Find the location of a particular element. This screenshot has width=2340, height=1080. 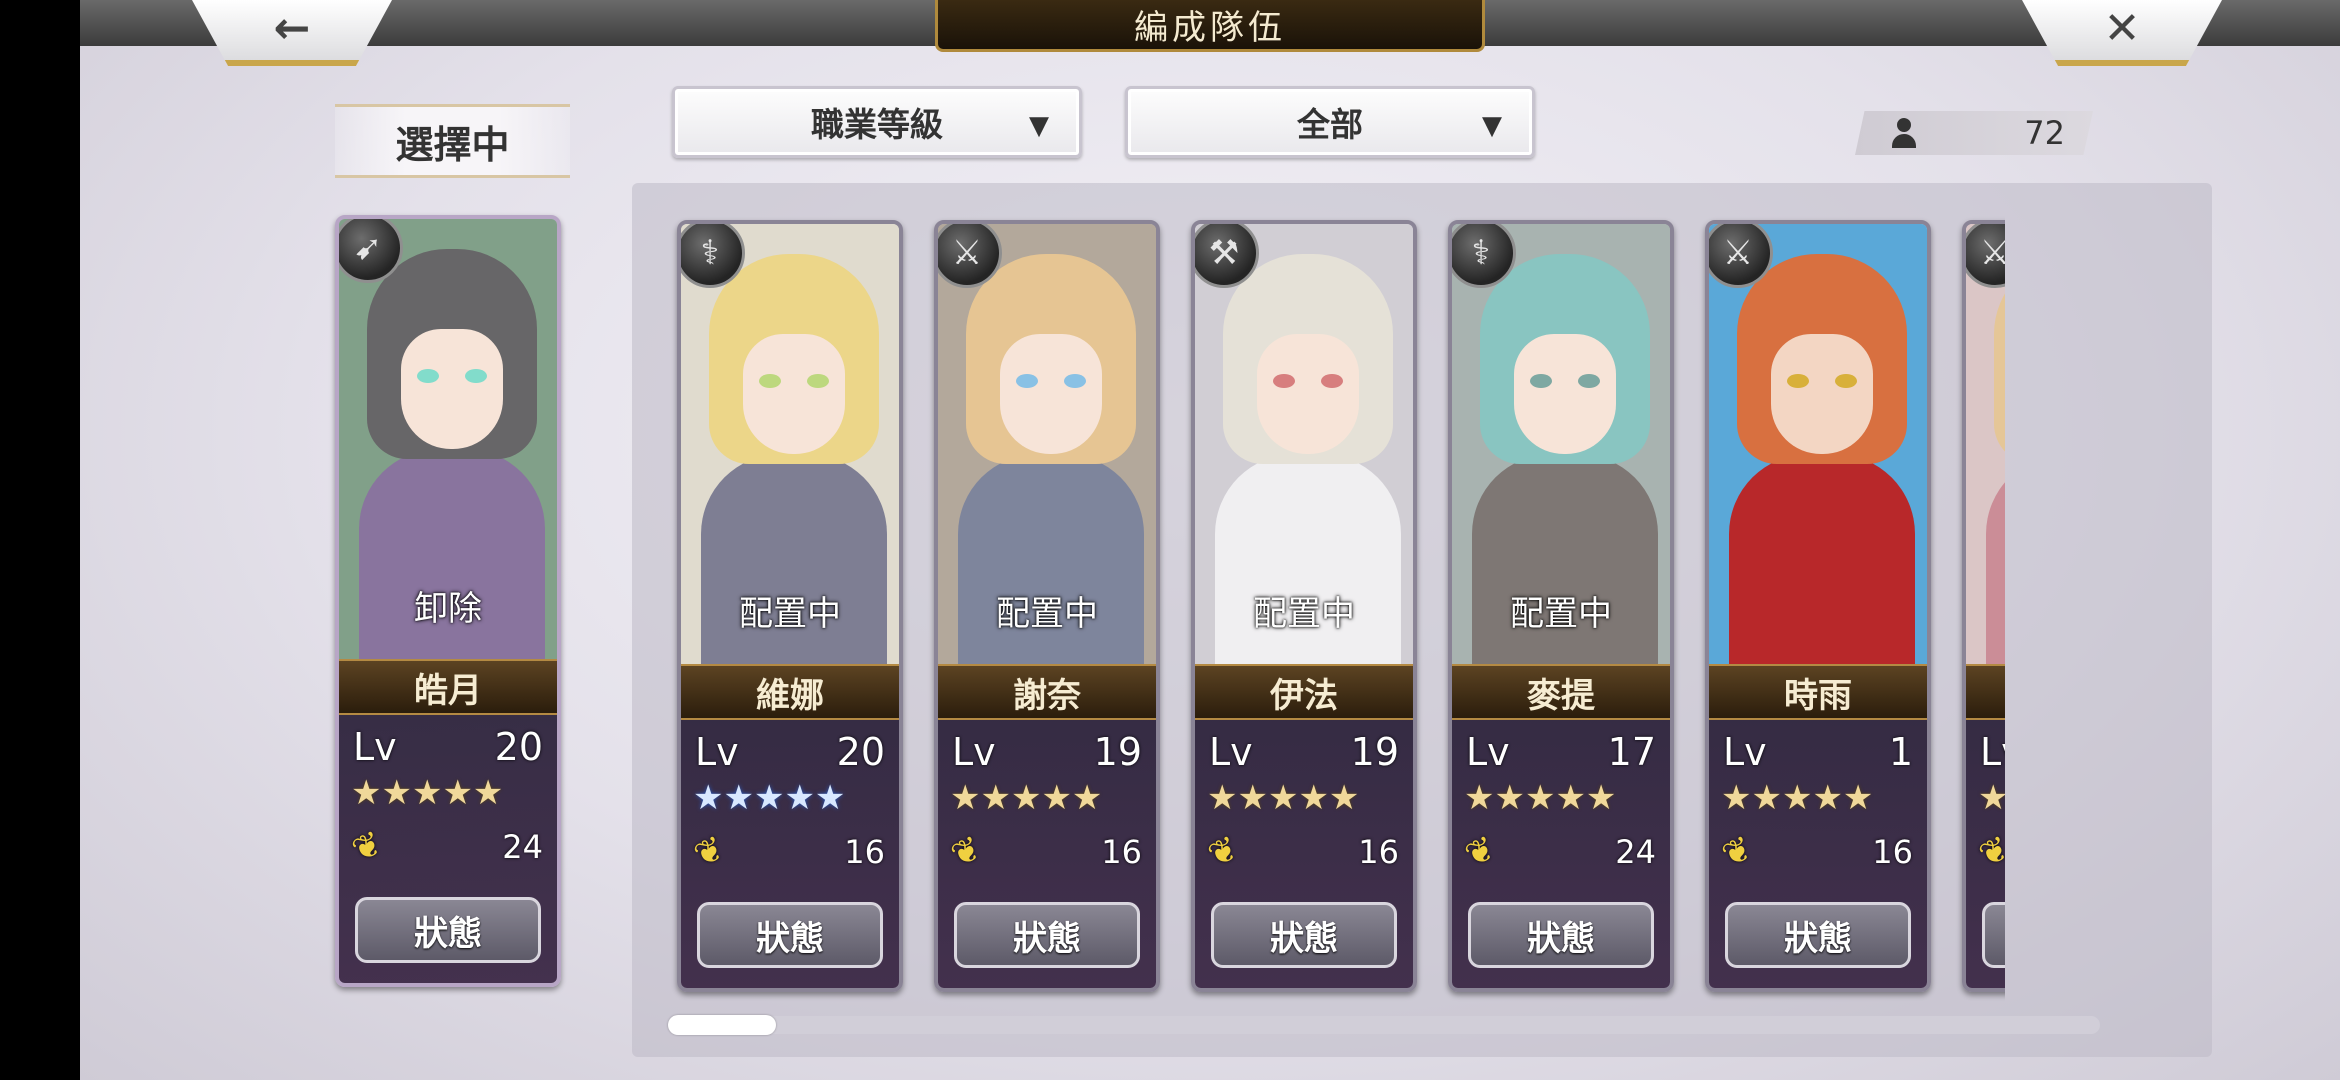

unit-portrait is located at coordinates (1818, 449).